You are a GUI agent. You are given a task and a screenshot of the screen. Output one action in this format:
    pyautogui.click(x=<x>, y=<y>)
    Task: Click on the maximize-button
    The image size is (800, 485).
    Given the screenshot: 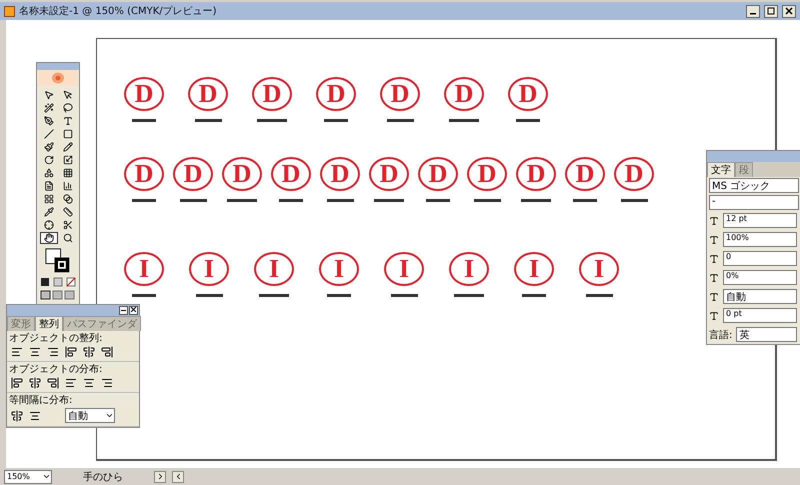 What is the action you would take?
    pyautogui.click(x=771, y=11)
    